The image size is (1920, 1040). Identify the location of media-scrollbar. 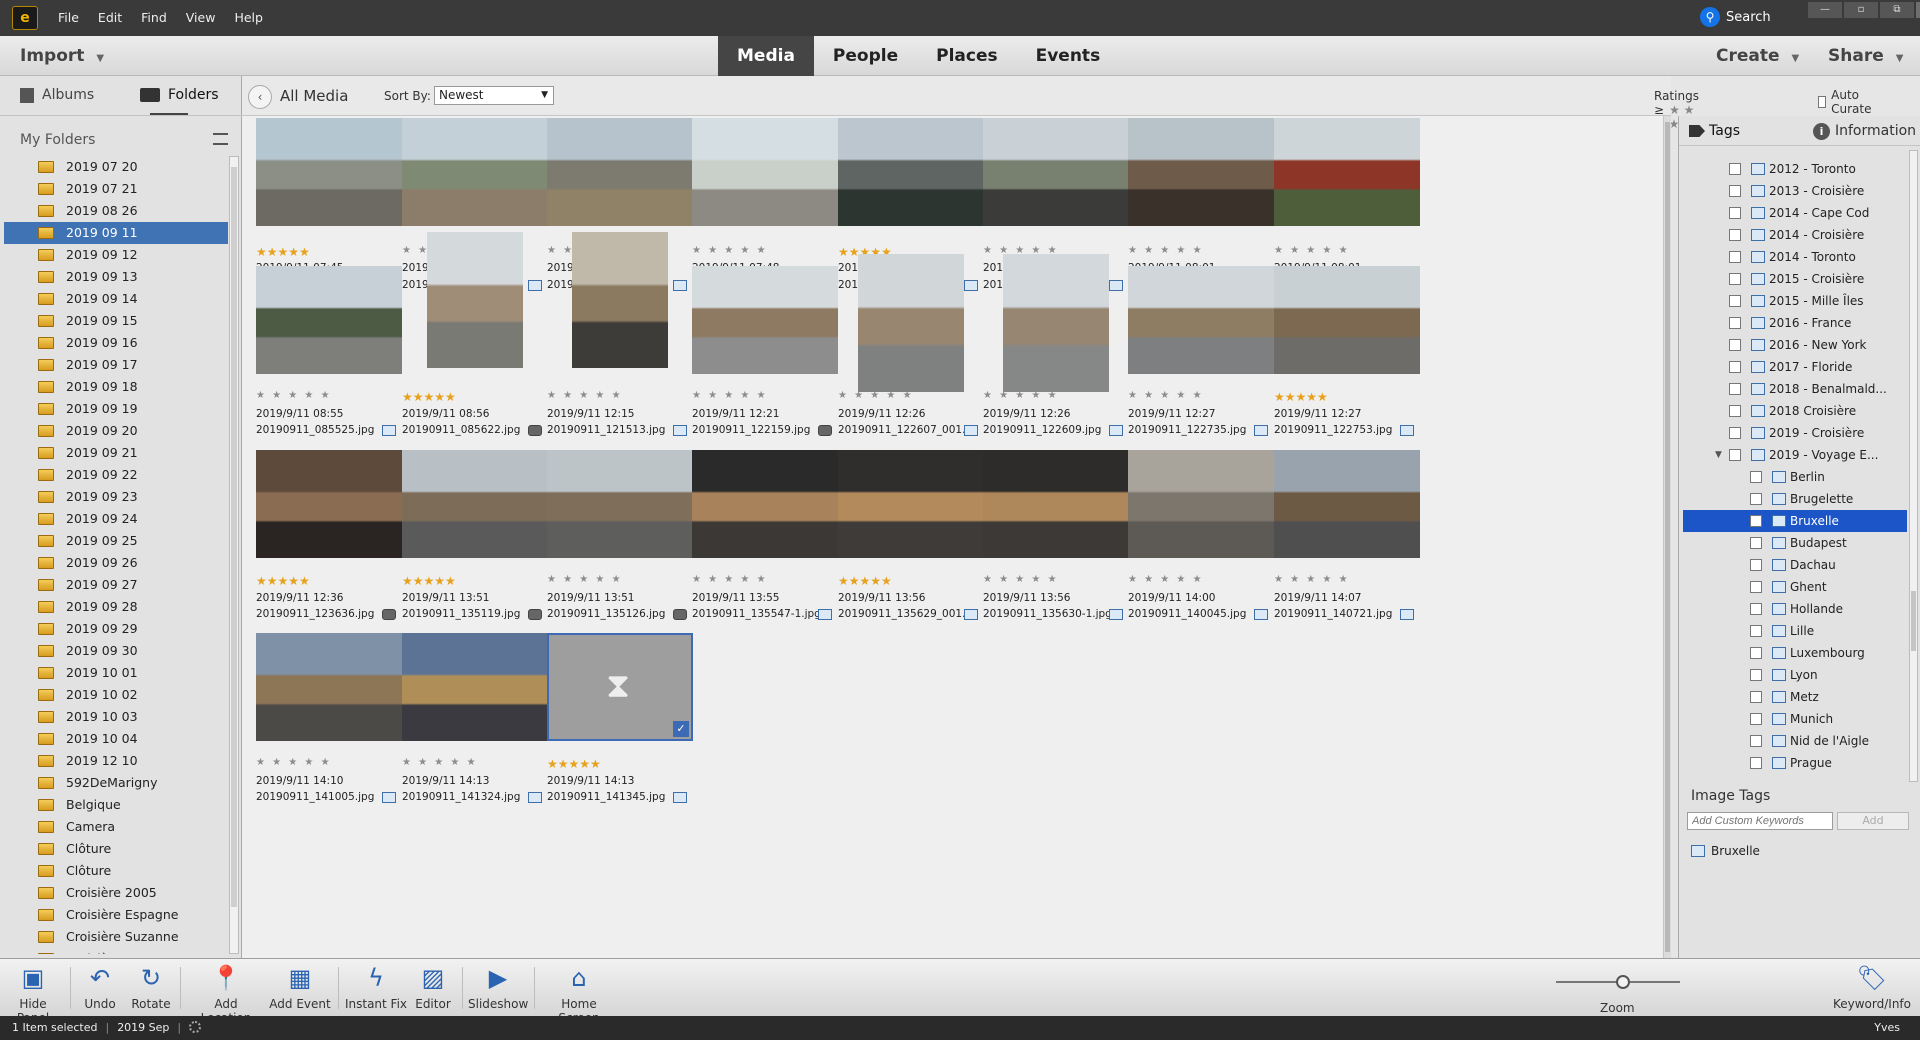
(1667, 537).